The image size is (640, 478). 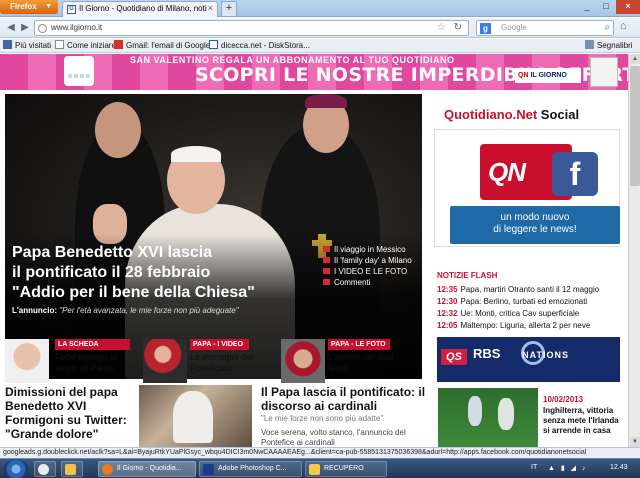 I want to click on hero-link: Il 'family day' a Milano, so click(x=372, y=260).